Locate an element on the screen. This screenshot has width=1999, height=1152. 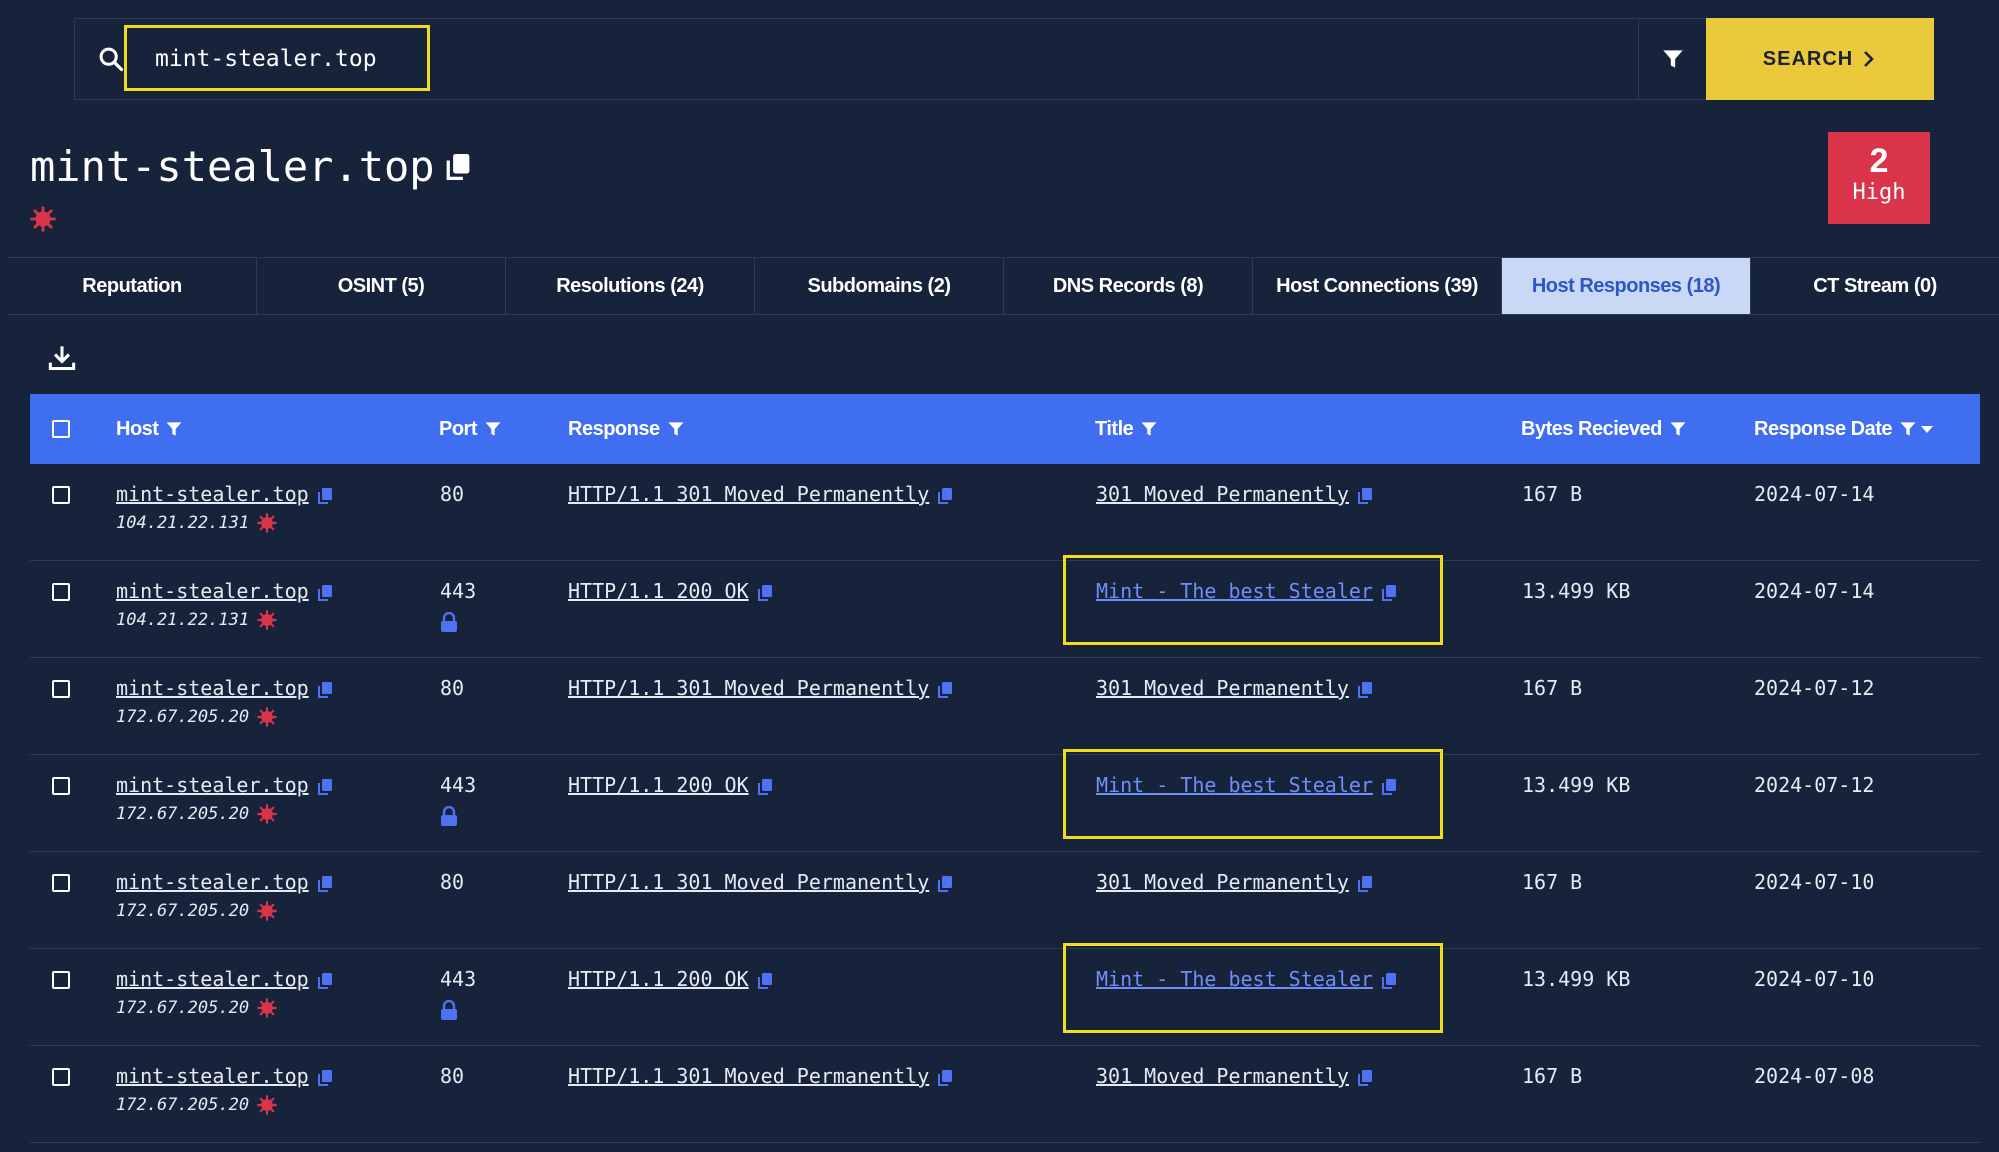
column-response: Response is located at coordinates (627, 429).